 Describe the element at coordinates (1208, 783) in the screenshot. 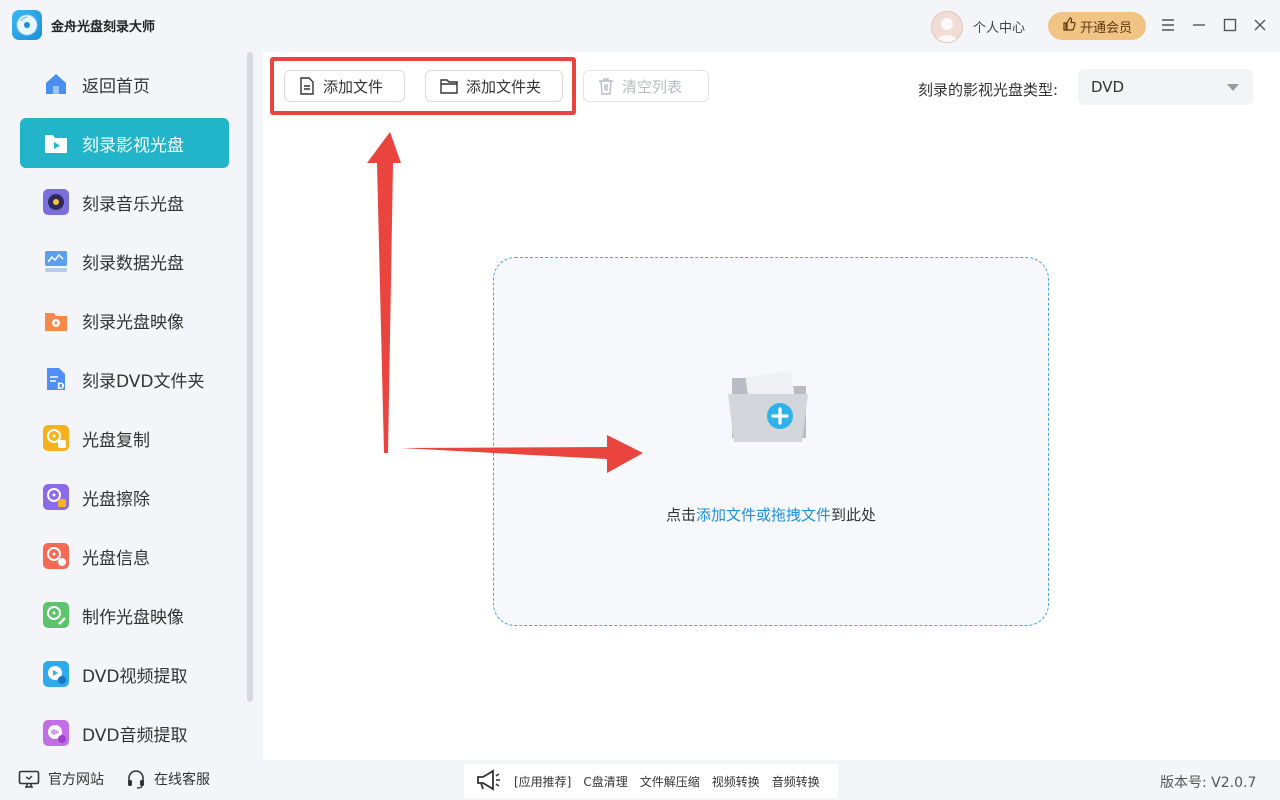

I see `version-label: 版本号: V2.0.7` at that location.